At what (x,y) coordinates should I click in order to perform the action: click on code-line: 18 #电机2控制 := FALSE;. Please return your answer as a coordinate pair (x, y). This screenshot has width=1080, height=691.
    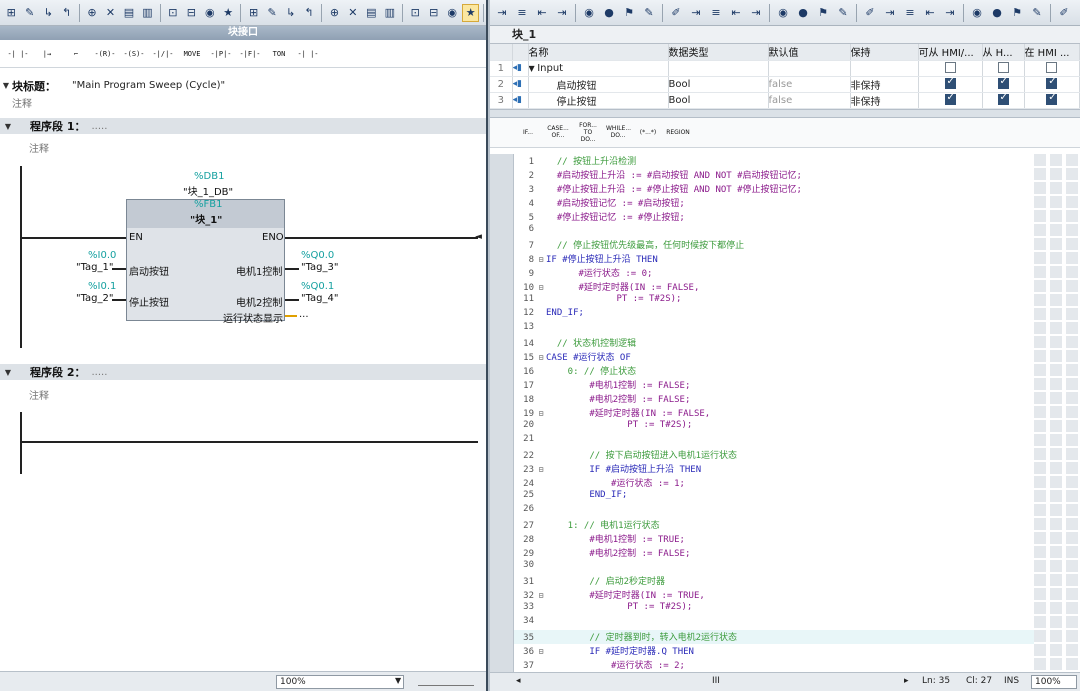
    Looking at the image, I should click on (774, 399).